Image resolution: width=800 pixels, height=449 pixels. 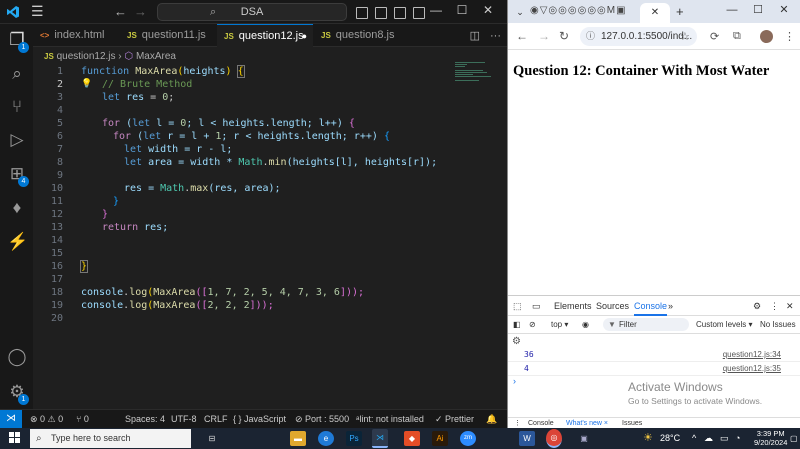 What do you see at coordinates (17, 208) in the screenshot?
I see `python-icon: ♦` at bounding box center [17, 208].